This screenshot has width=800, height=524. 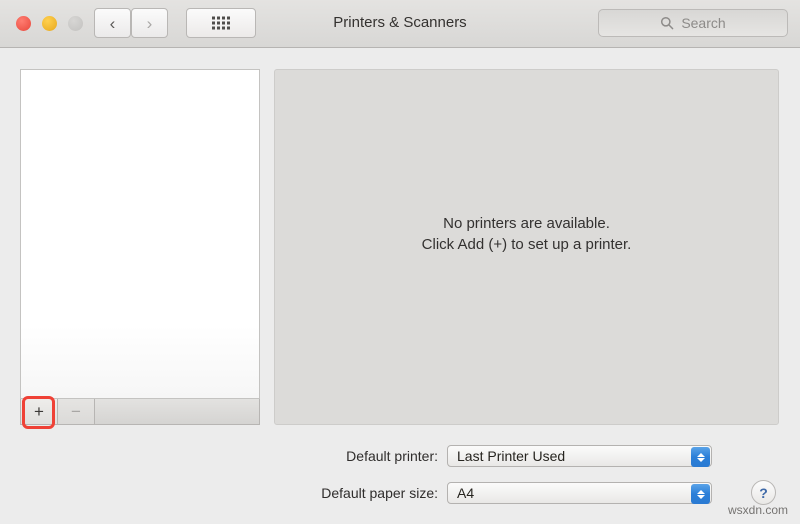 I want to click on default-paper-size-label: Default paper size:, so click(x=379, y=493).